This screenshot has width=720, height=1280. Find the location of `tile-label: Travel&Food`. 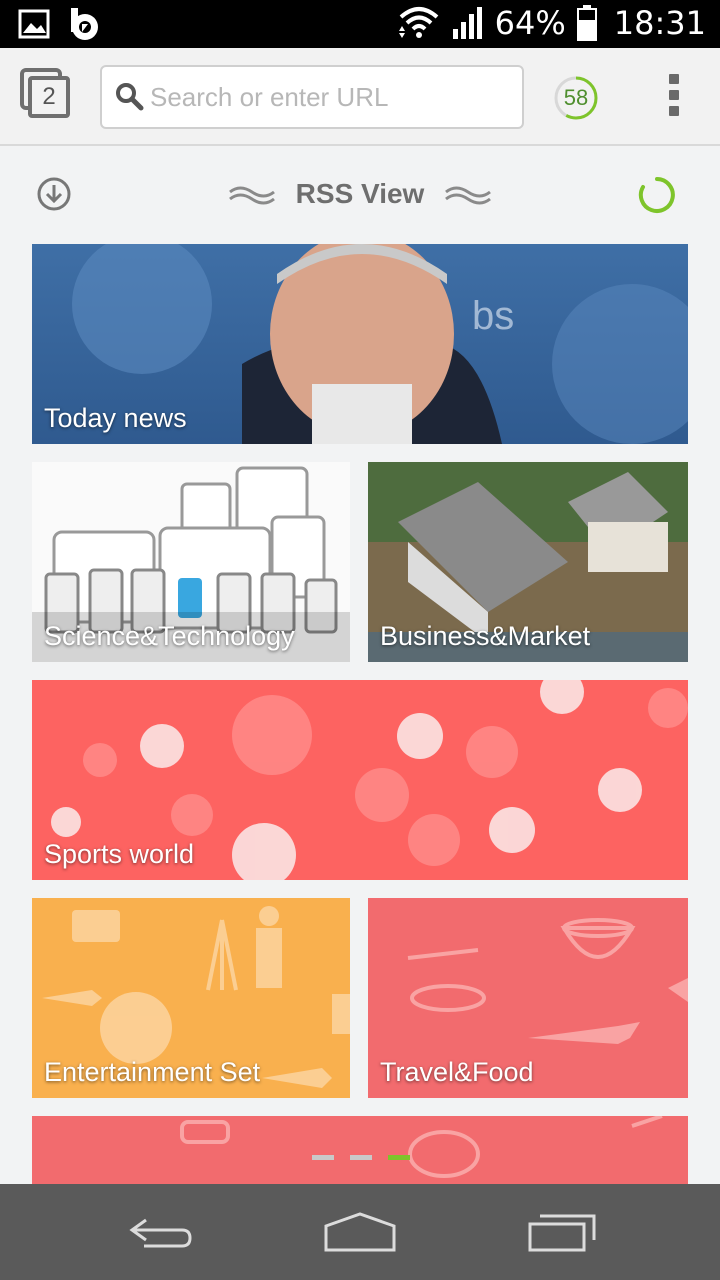

tile-label: Travel&Food is located at coordinates (457, 1072).